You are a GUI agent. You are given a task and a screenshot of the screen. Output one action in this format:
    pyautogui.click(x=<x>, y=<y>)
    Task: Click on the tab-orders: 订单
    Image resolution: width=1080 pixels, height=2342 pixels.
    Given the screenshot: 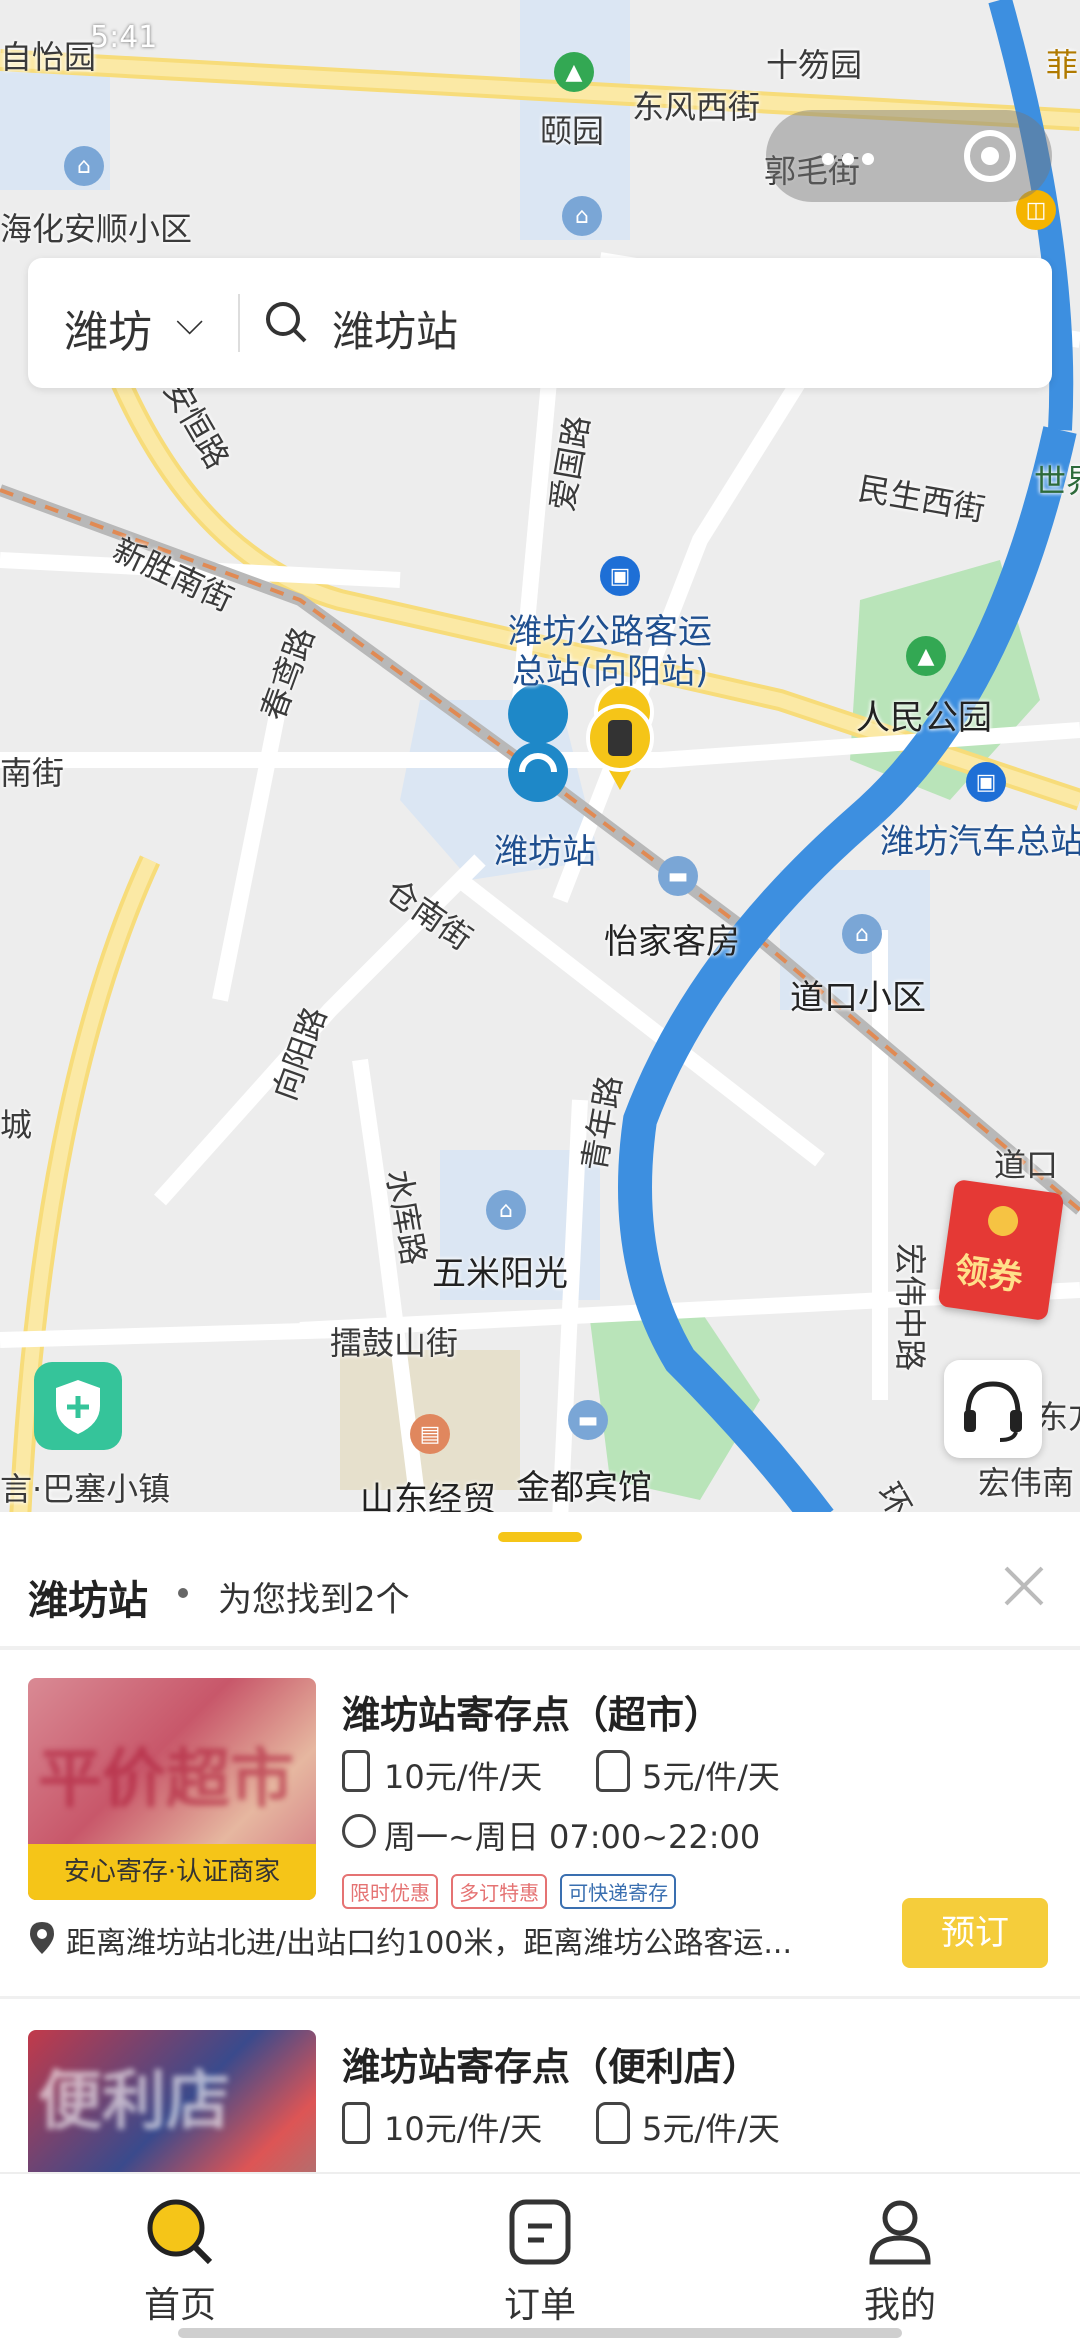 What is the action you would take?
    pyautogui.click(x=540, y=2262)
    